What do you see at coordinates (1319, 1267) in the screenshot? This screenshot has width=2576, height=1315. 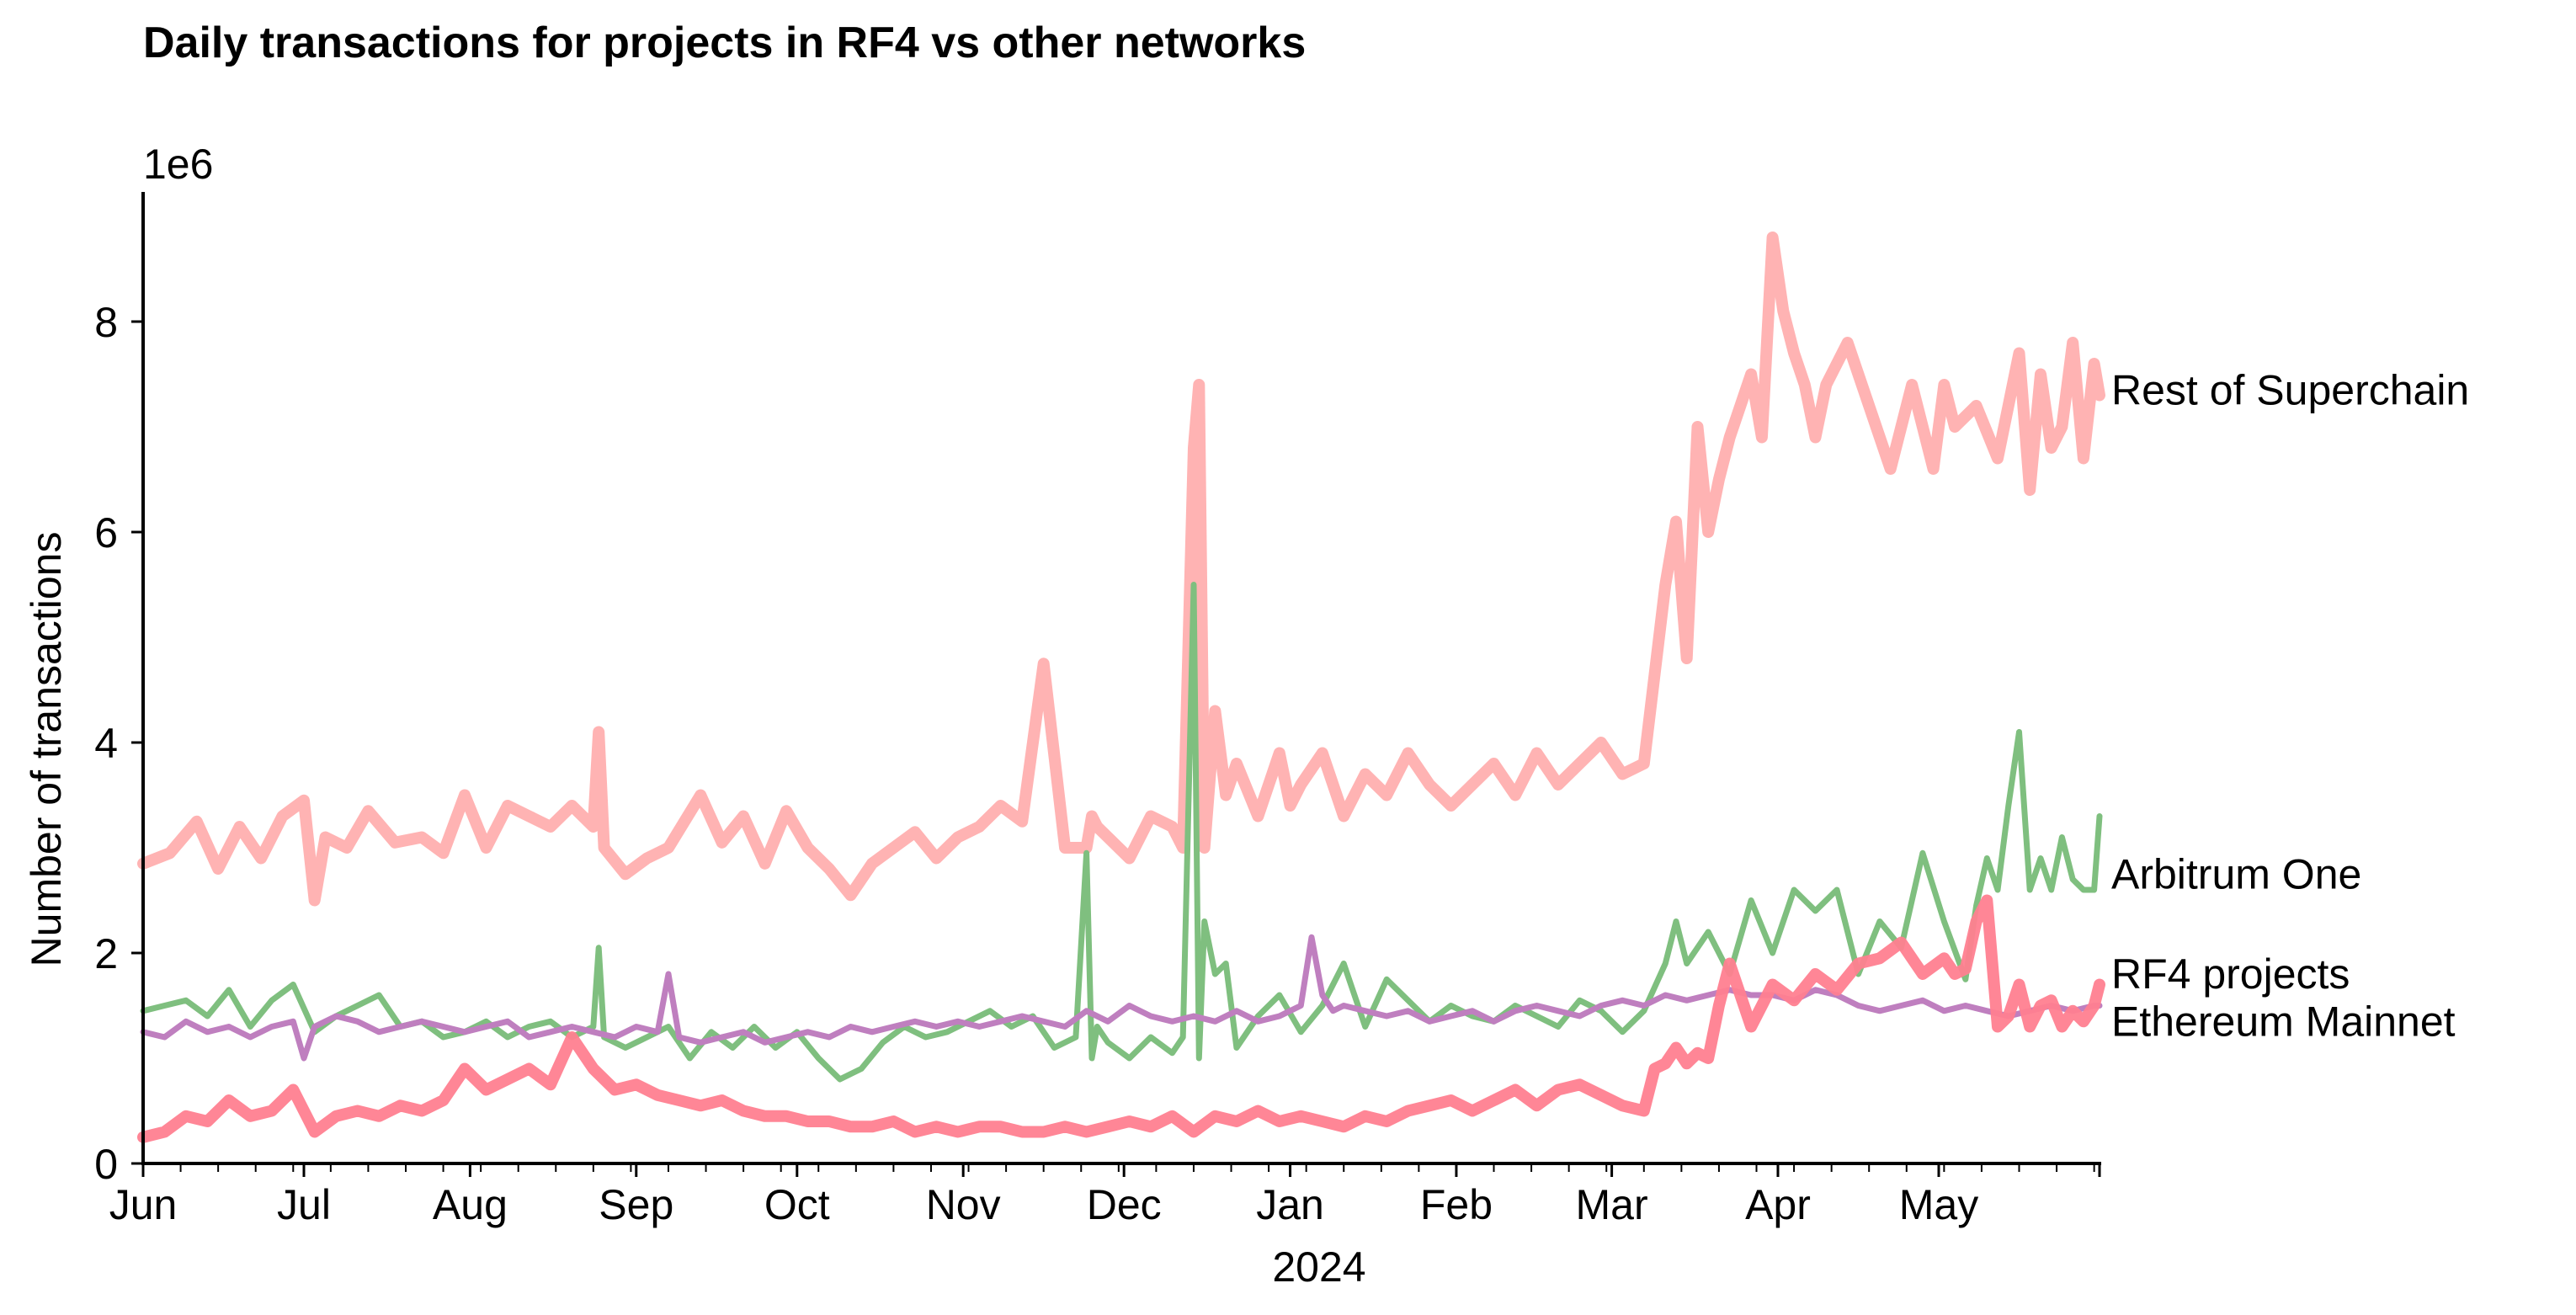 I see `x-axis-label: 2024` at bounding box center [1319, 1267].